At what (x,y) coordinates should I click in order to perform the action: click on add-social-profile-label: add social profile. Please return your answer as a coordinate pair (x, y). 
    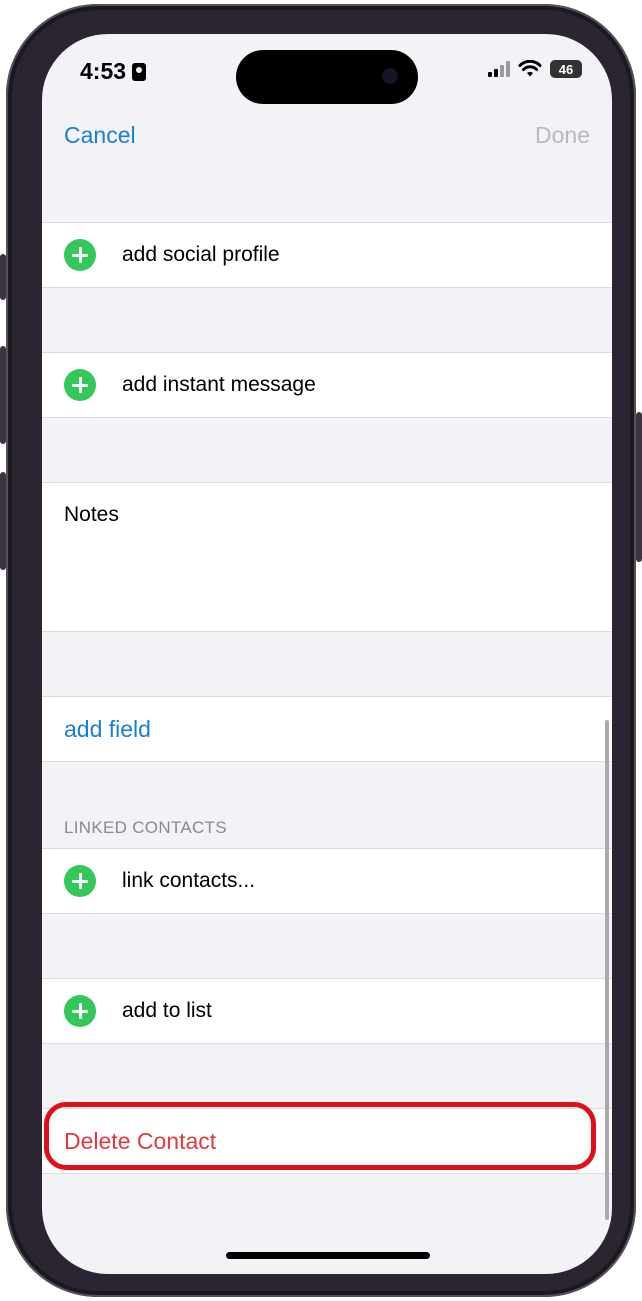
    Looking at the image, I should click on (201, 254).